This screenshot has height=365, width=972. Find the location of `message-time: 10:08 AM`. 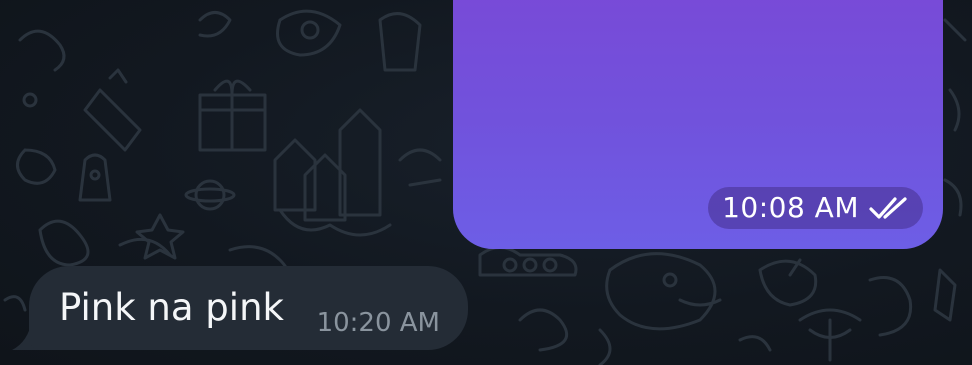

message-time: 10:08 AM is located at coordinates (790, 207).